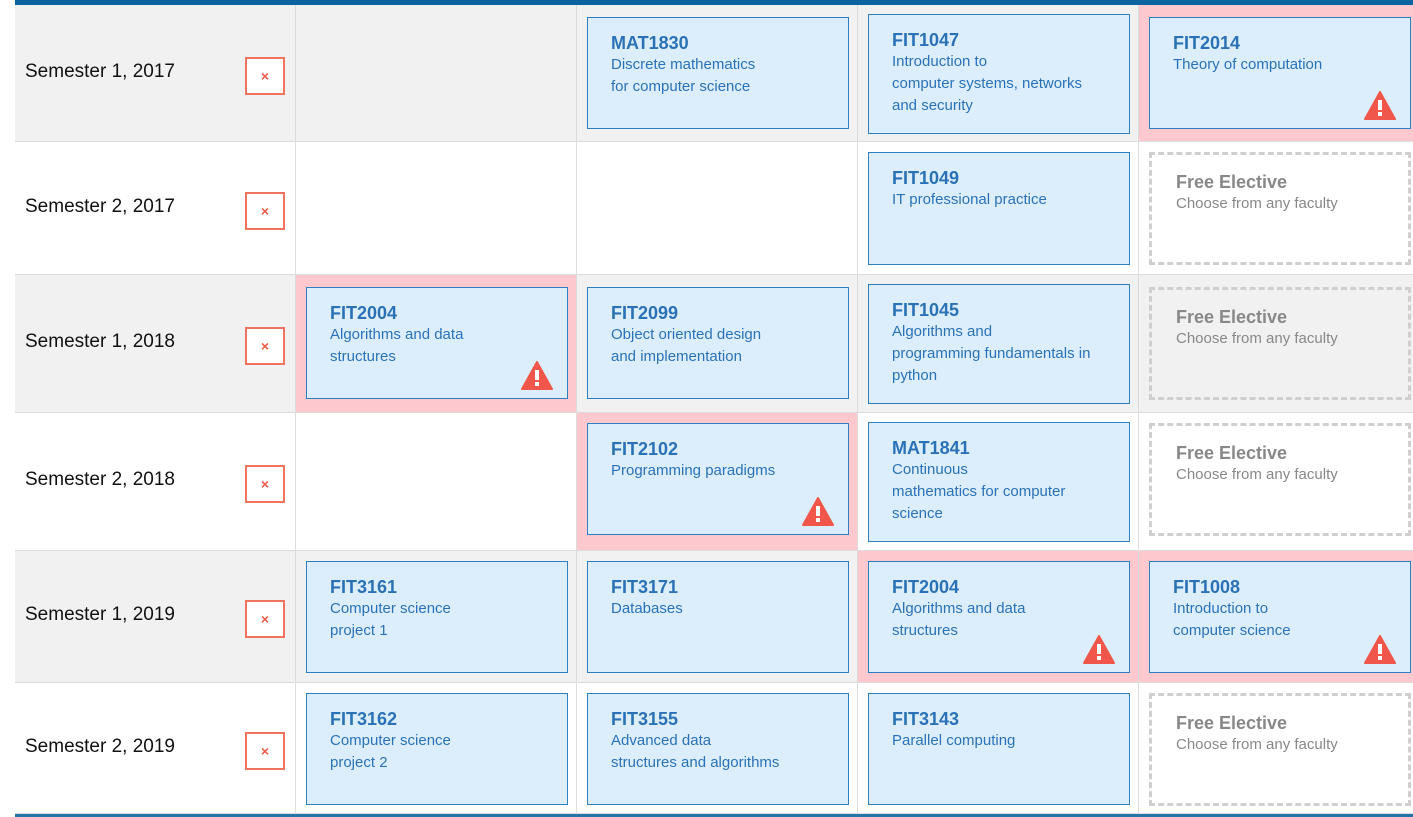  Describe the element at coordinates (364, 587) in the screenshot. I see `unit-code: FIT3161` at that location.